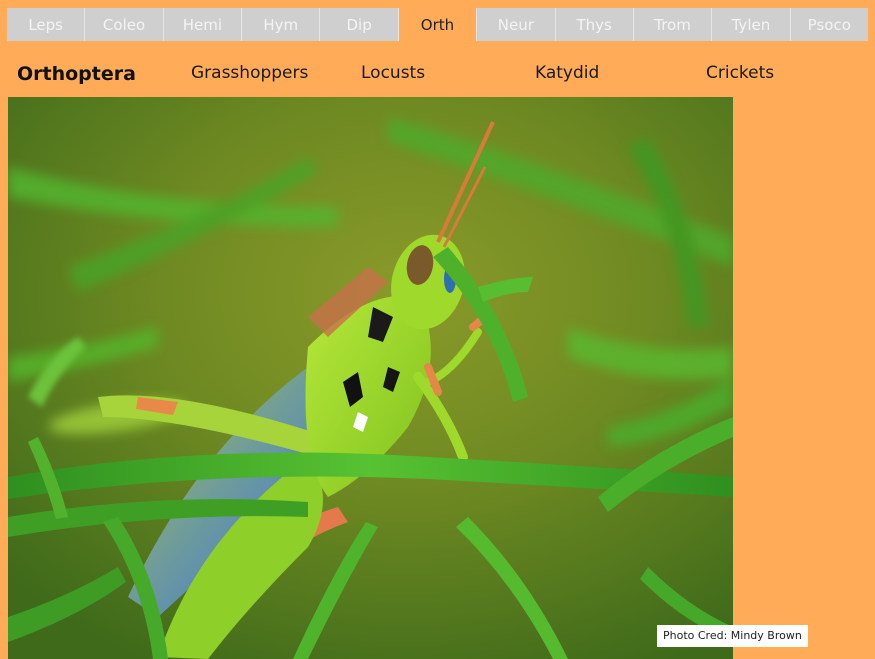 The image size is (875, 659). What do you see at coordinates (751, 24) in the screenshot?
I see `tab-tylen: Tylen` at bounding box center [751, 24].